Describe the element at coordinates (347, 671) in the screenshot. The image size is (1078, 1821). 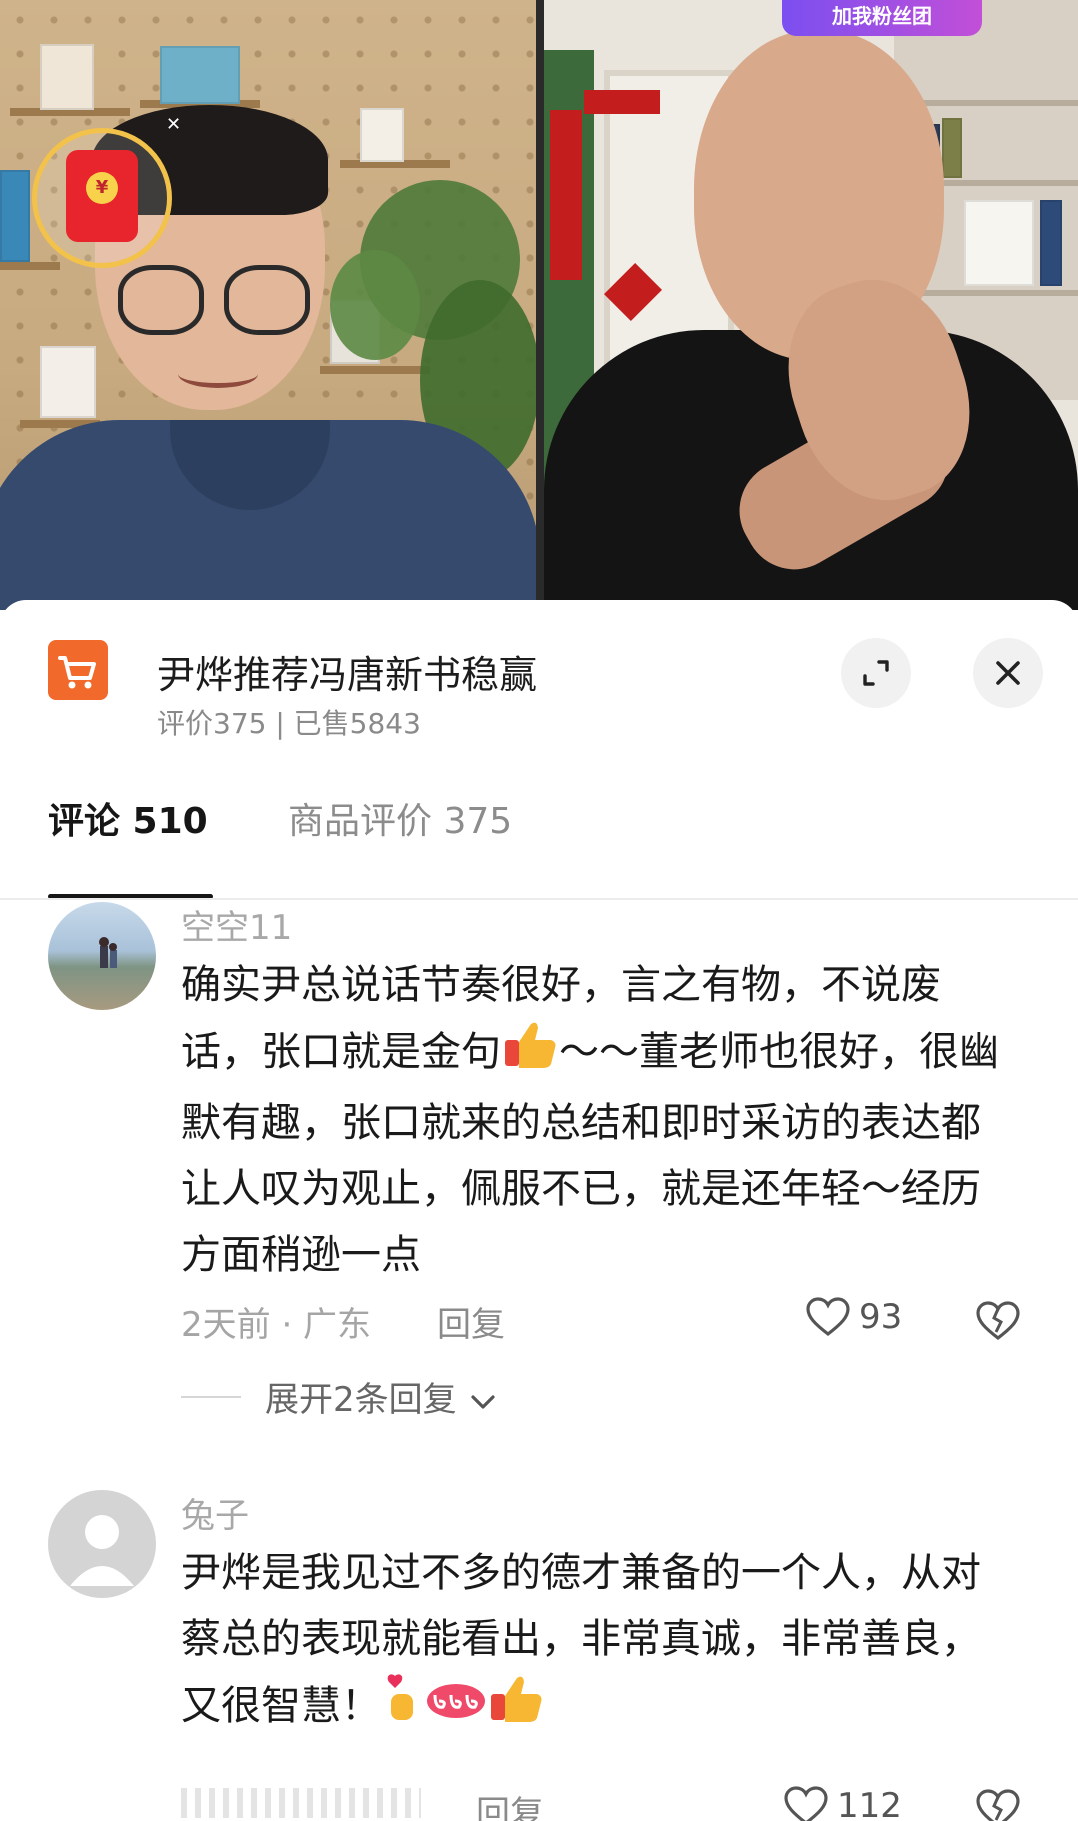
I see `product-title: 尹烨推荐冯唐新书稳赢` at that location.